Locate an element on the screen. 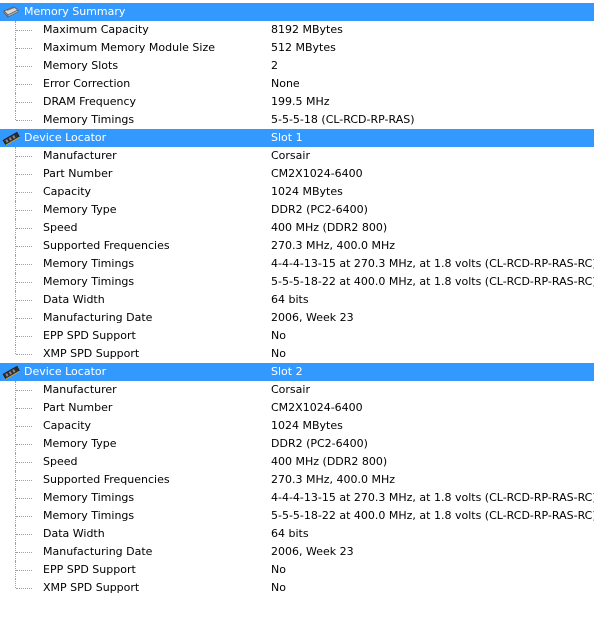 This screenshot has width=594, height=618. property-row: Maximum Memory Module Size 512 MBytes is located at coordinates (297, 48).